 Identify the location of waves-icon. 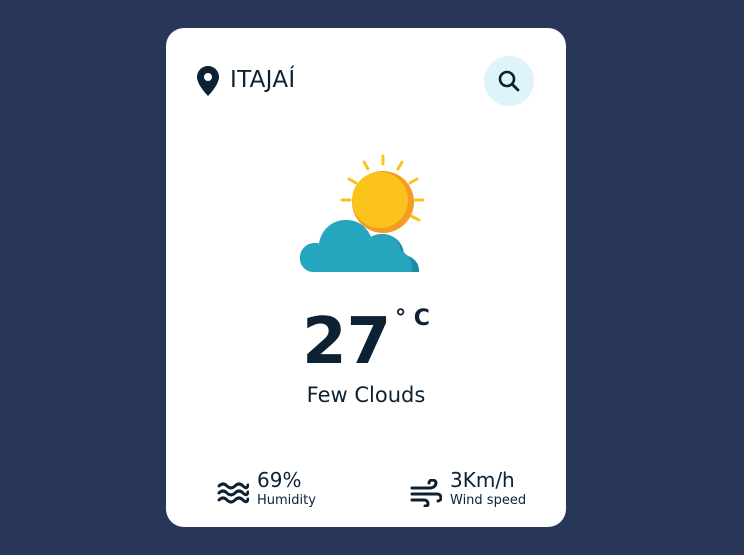
(233, 493).